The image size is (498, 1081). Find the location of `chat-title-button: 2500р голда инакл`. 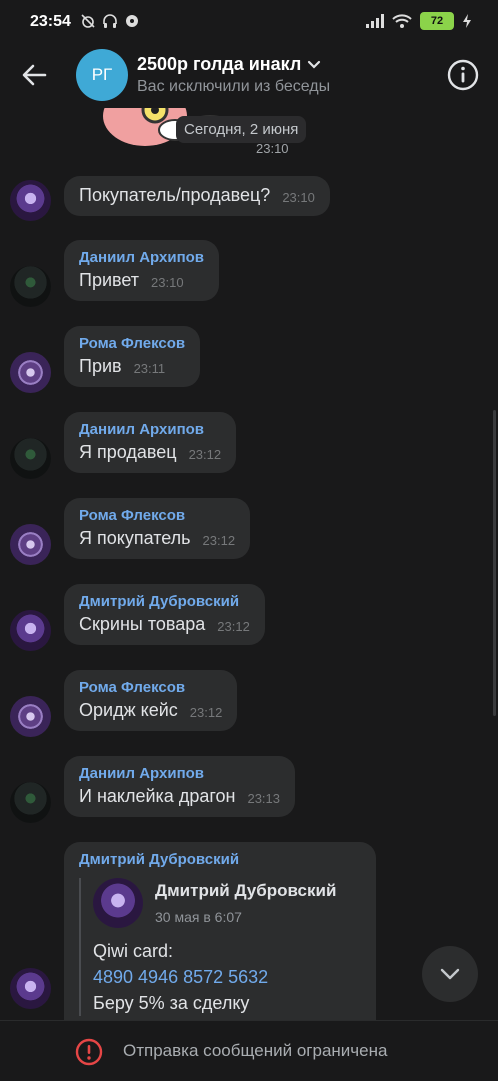

chat-title-button: 2500р голда инакл is located at coordinates (229, 64).